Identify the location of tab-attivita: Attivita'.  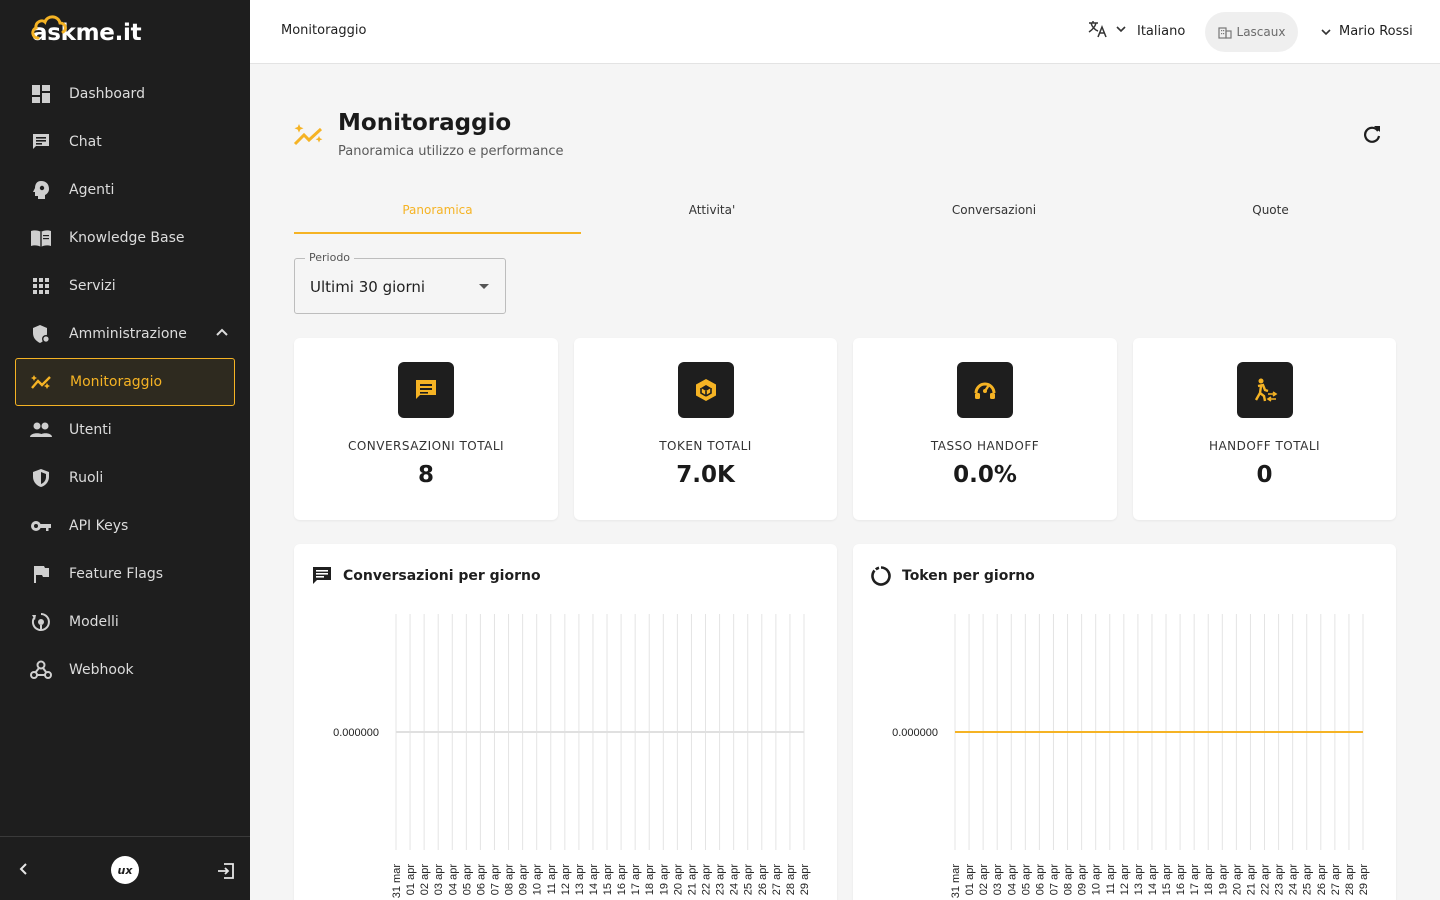
(712, 212).